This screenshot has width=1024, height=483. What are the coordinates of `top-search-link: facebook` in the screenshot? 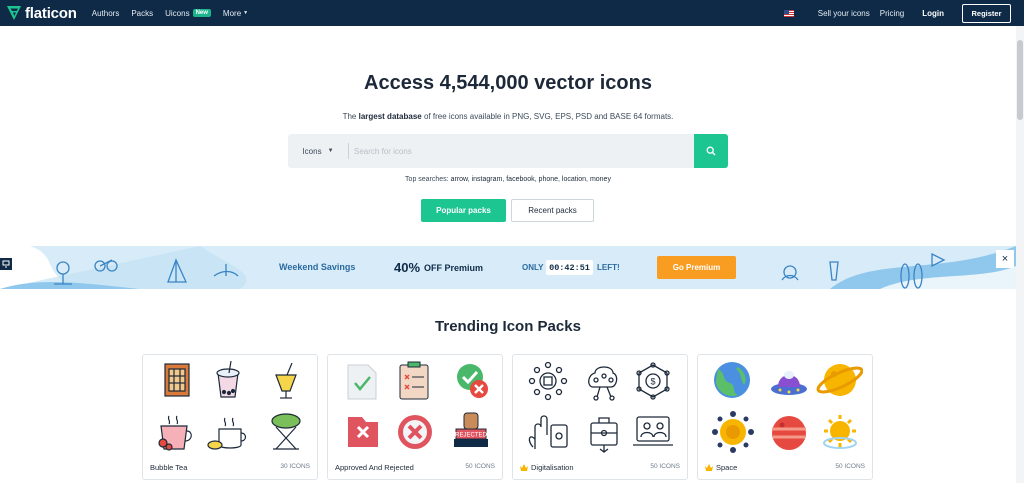 It's located at (520, 179).